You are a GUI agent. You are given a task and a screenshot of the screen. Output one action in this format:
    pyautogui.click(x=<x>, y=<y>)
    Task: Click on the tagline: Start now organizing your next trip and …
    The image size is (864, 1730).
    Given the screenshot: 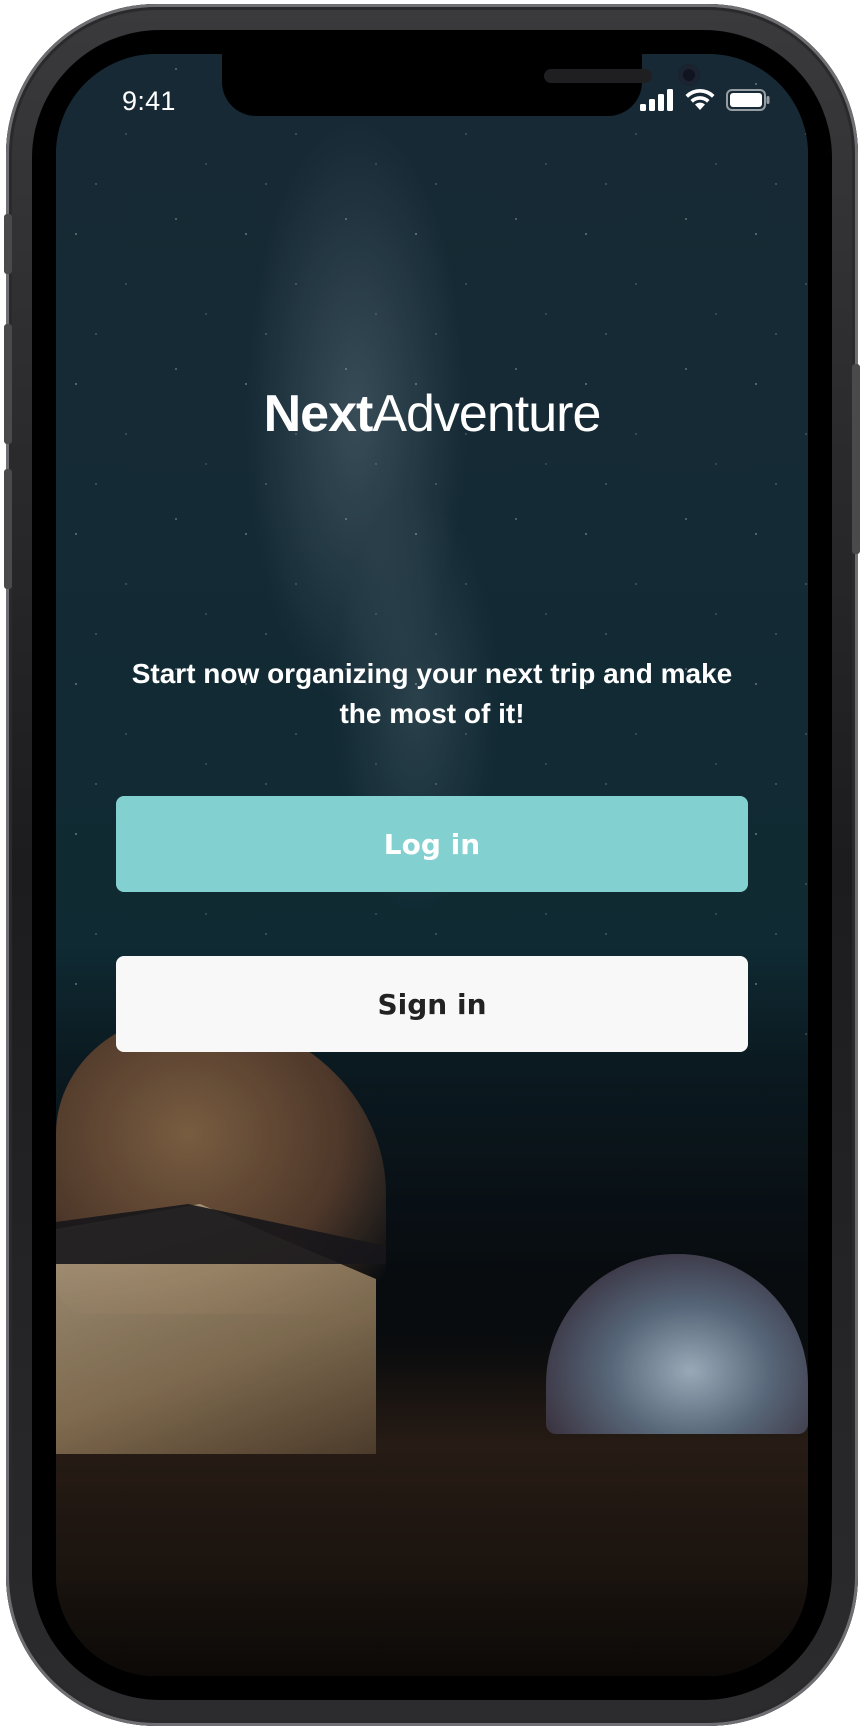 What is the action you would take?
    pyautogui.click(x=432, y=693)
    